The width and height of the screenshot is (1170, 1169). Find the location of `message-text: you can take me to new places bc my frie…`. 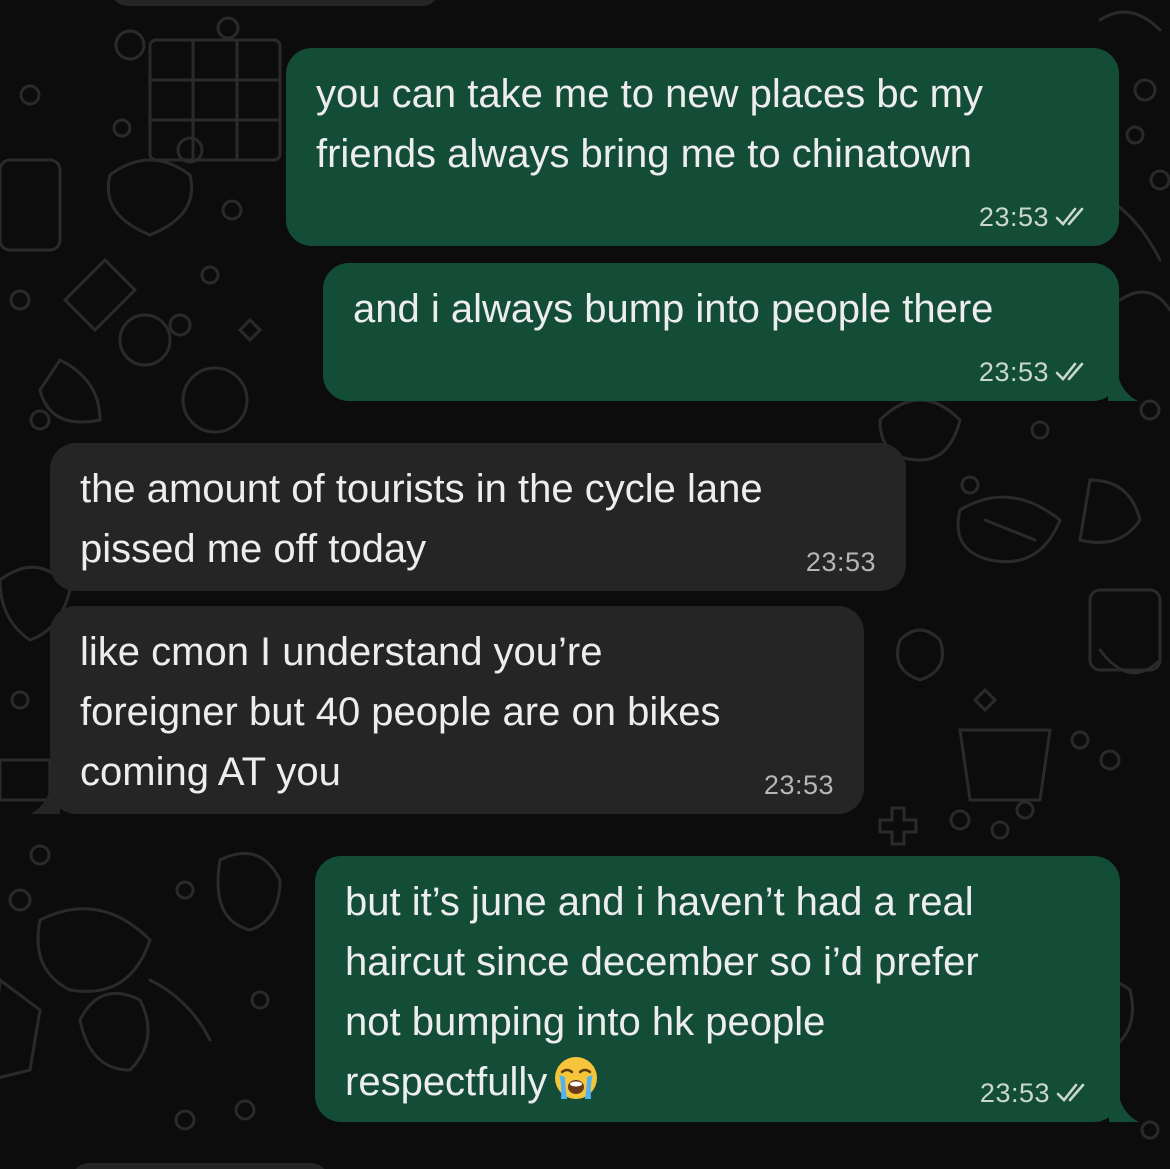

message-text: you can take me to new places bc my frie… is located at coordinates (649, 124).